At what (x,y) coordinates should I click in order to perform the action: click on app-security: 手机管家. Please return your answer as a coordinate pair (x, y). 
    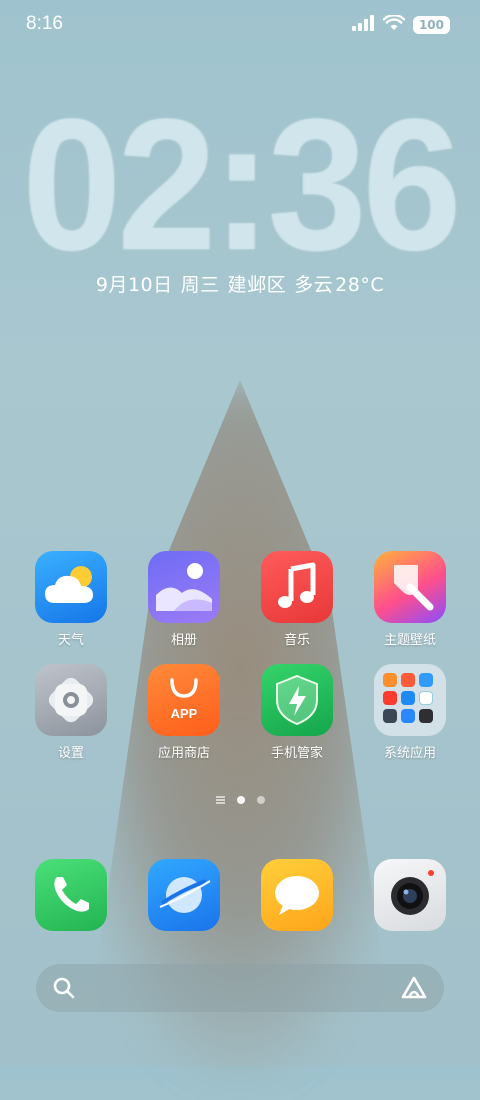
    Looking at the image, I should click on (297, 712).